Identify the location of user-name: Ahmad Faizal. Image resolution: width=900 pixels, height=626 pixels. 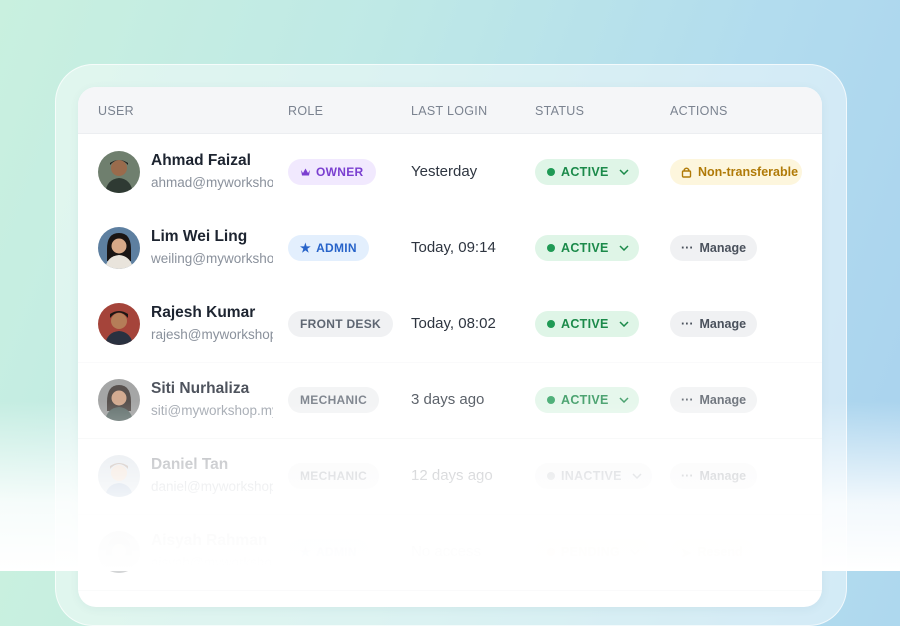
(201, 160).